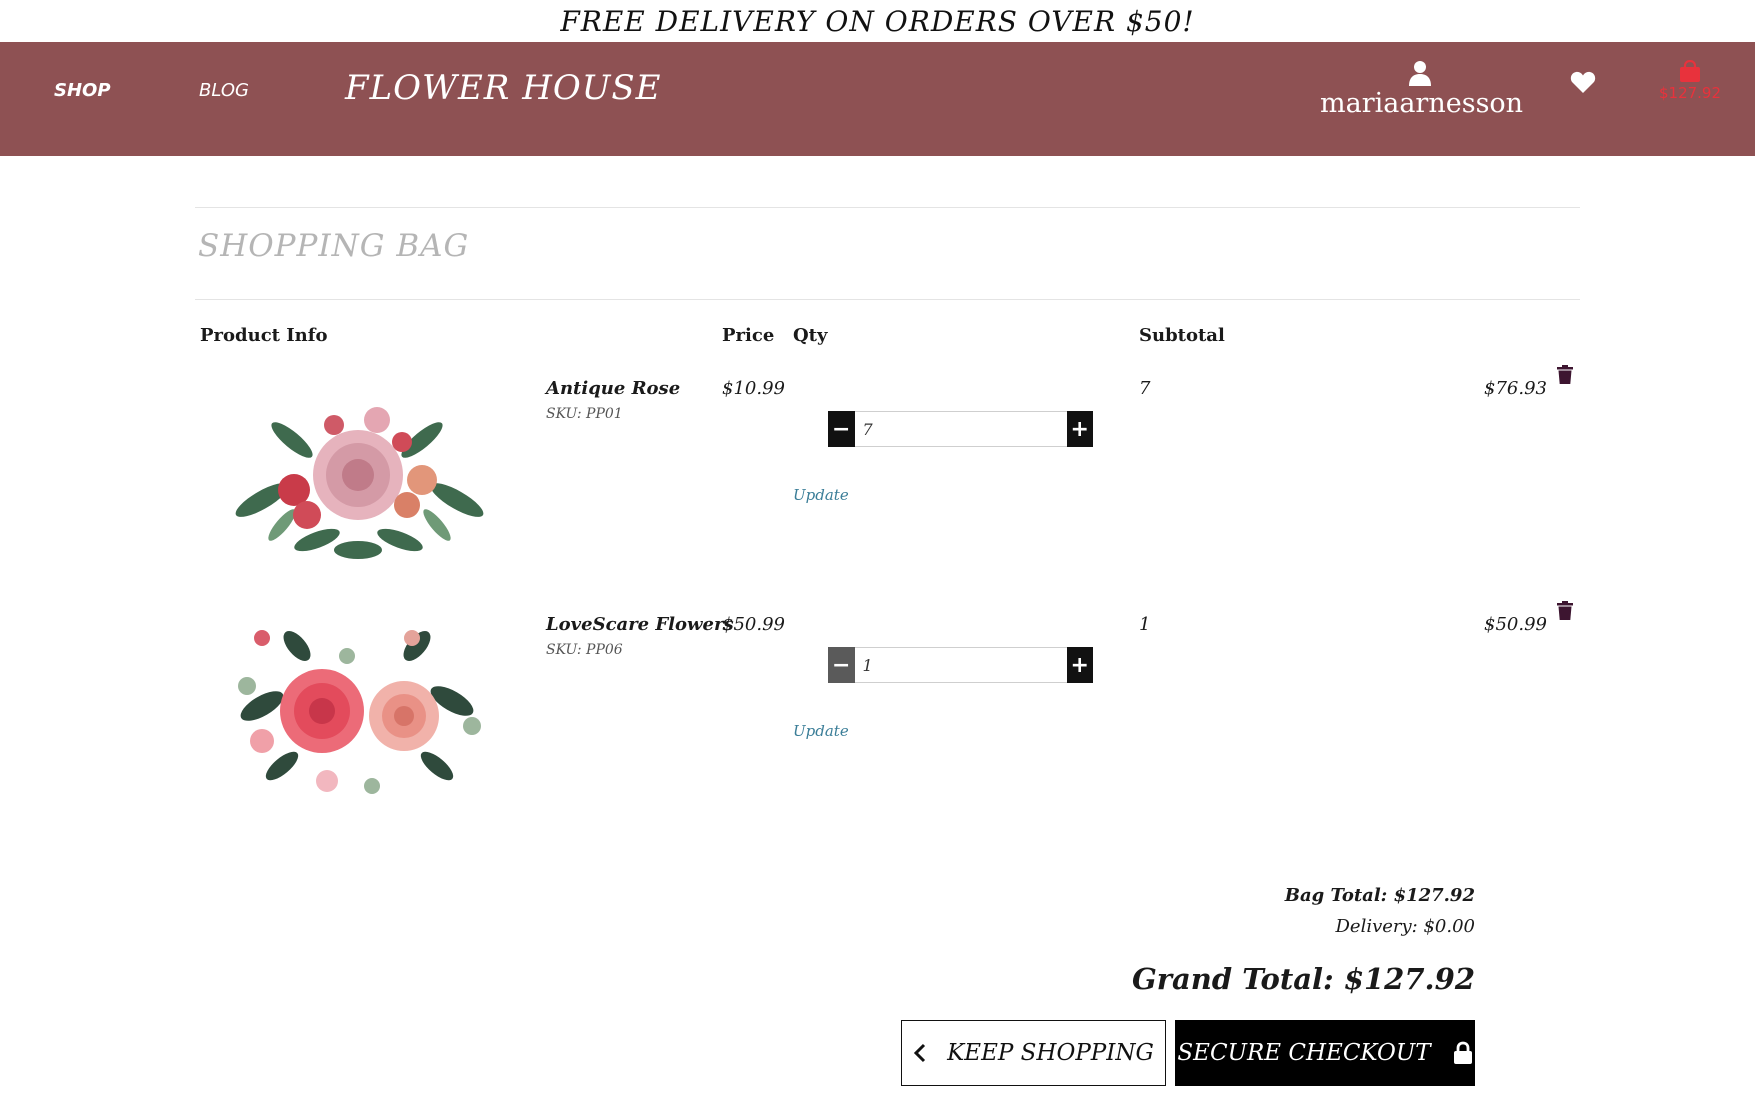 Image resolution: width=1755 pixels, height=1098 pixels. Describe the element at coordinates (753, 388) in the screenshot. I see `product-price: $10.99` at that location.